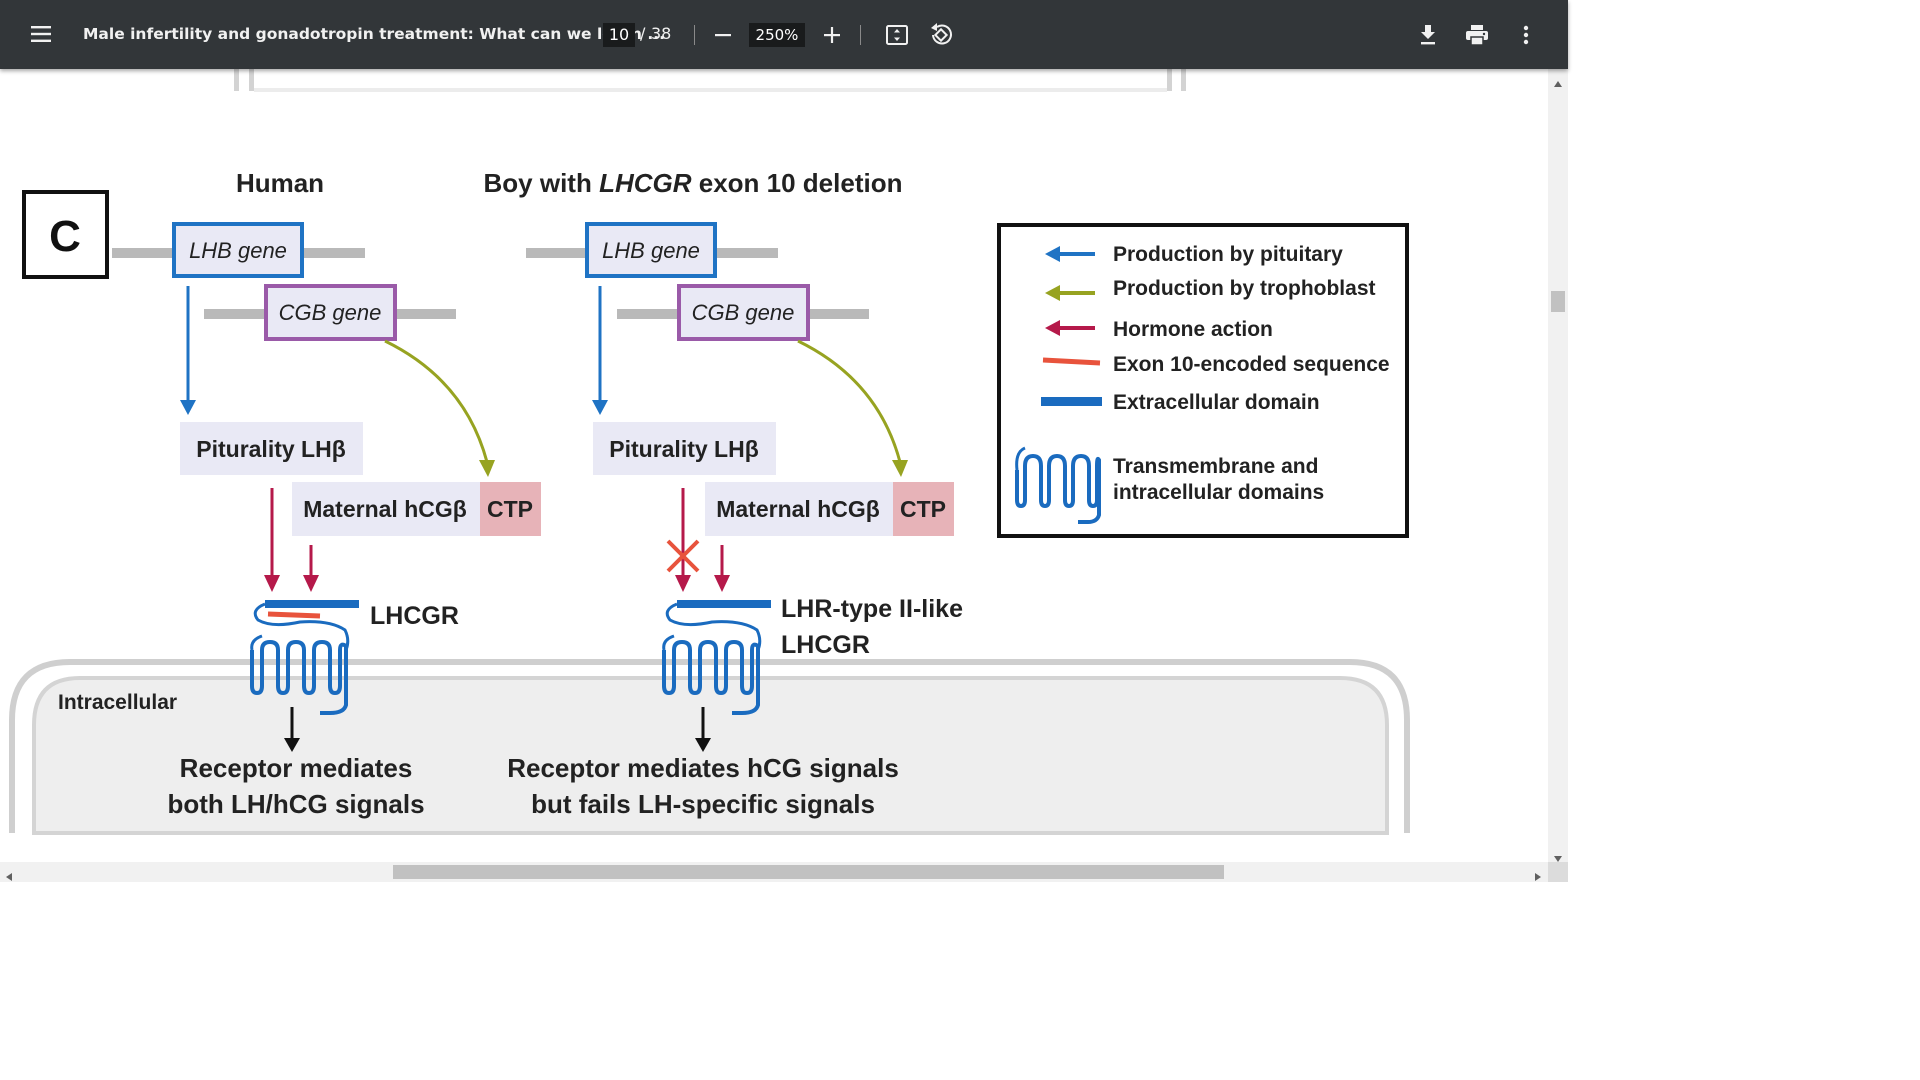  Describe the element at coordinates (414, 616) in the screenshot. I see `lhcgr-label: LHCGR` at that location.